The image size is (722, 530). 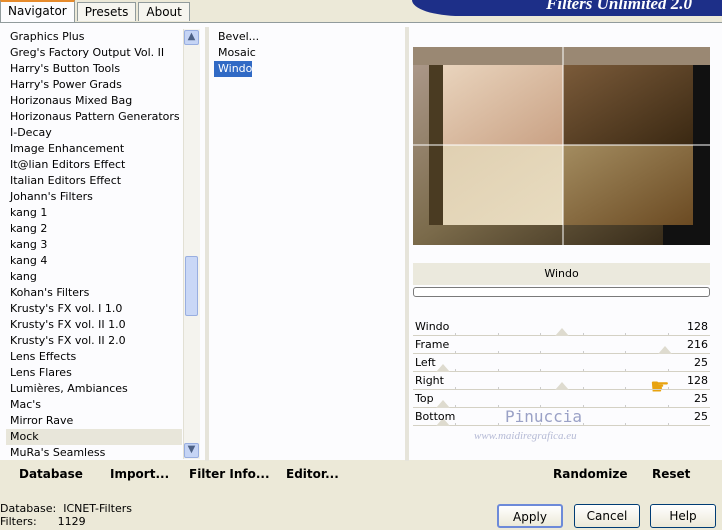 I want to click on slider-label: Top, so click(x=424, y=398).